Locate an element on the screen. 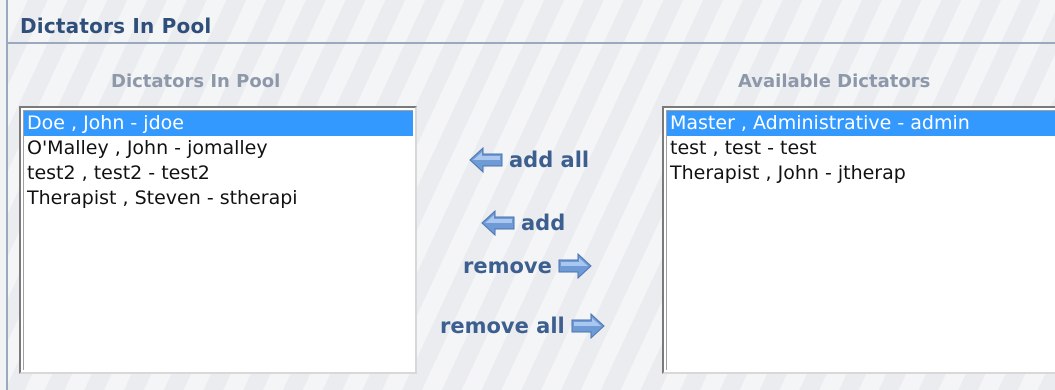 The width and height of the screenshot is (1055, 390). add-button: add is located at coordinates (526, 223).